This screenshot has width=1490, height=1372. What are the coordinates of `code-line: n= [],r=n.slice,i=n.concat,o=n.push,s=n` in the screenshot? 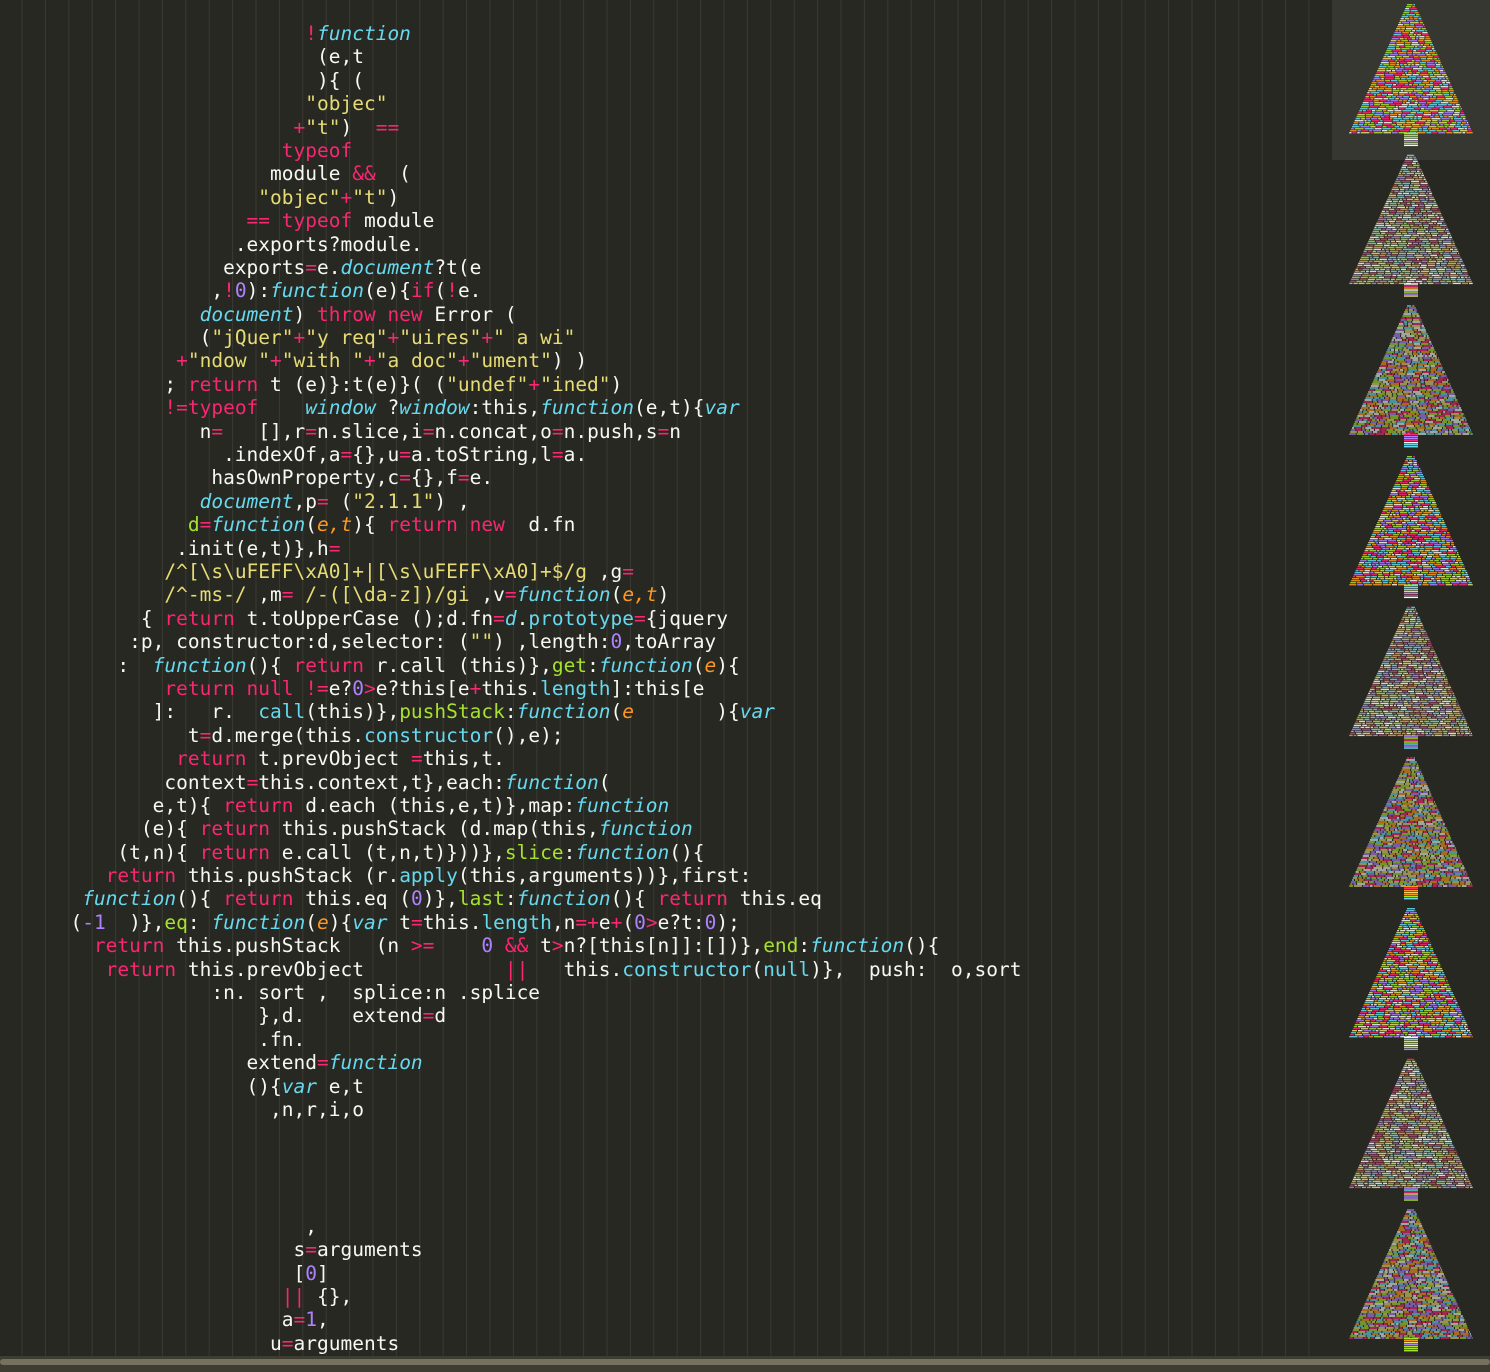 It's located at (510, 431).